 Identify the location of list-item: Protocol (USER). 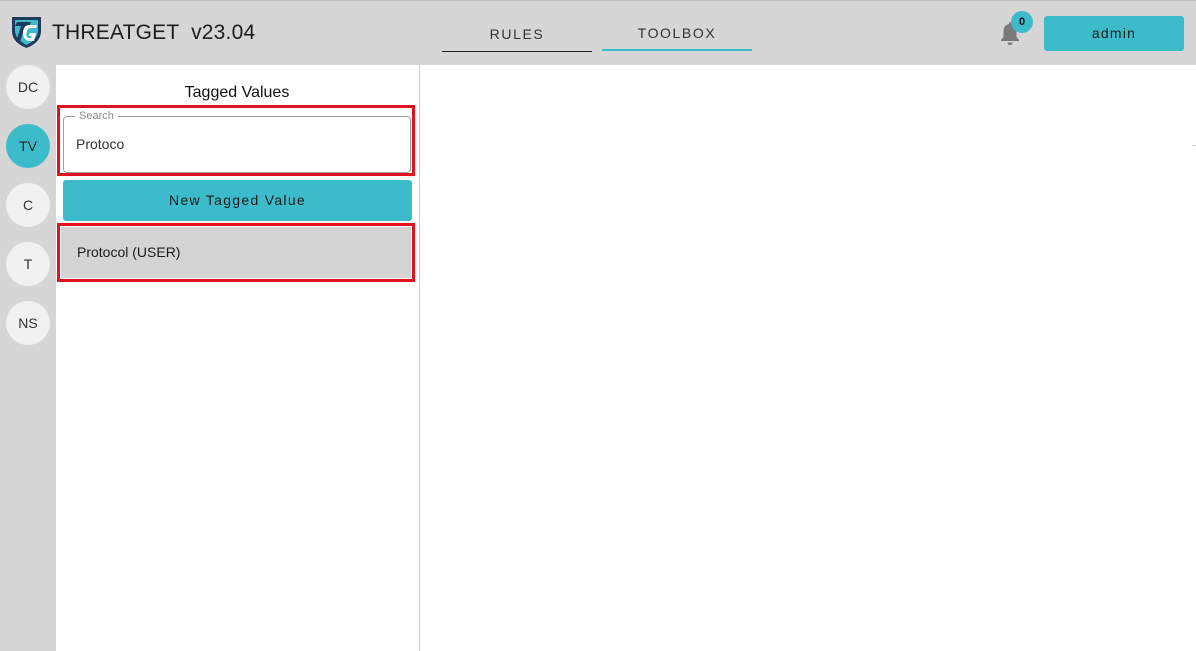
(236, 252).